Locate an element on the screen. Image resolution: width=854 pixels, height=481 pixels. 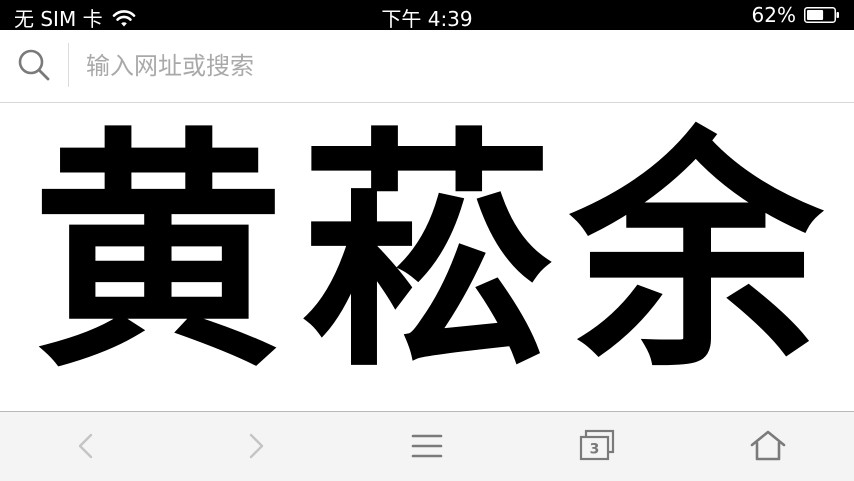
battery-percent: 62% is located at coordinates (773, 15).